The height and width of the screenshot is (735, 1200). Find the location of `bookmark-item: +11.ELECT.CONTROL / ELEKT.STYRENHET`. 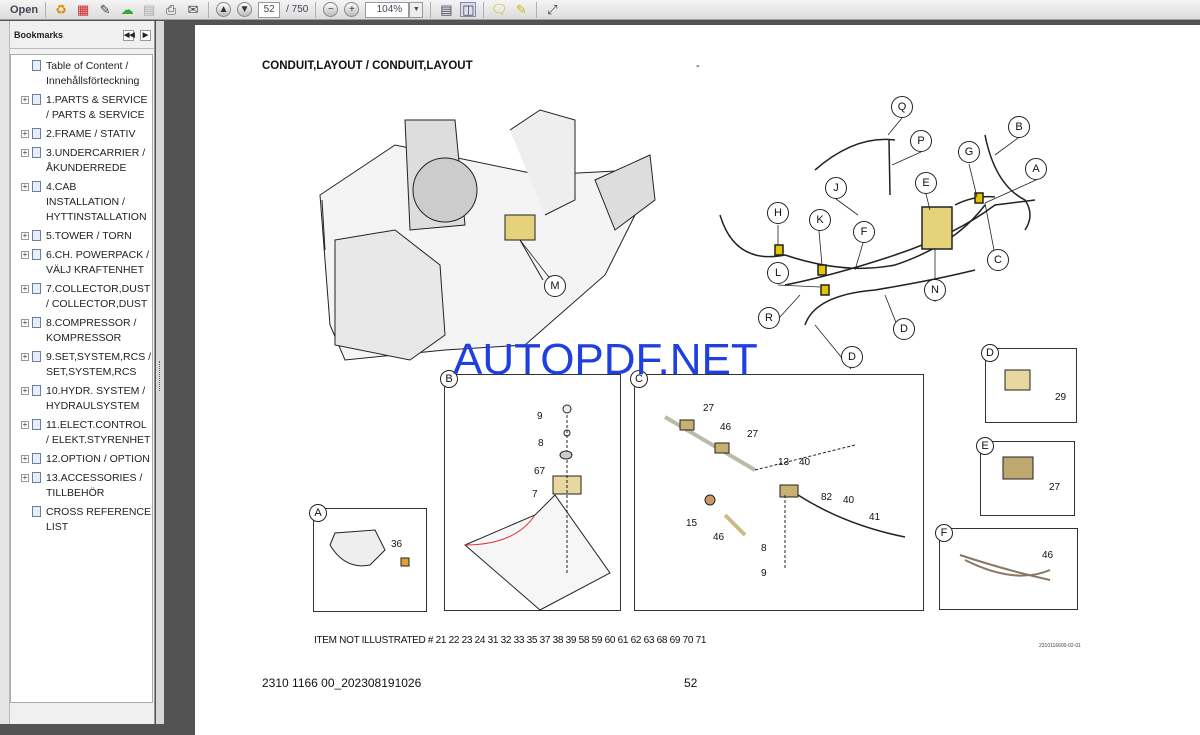

bookmark-item: +11.ELECT.CONTROL / ELEKT.STYRENHET is located at coordinates (81, 433).